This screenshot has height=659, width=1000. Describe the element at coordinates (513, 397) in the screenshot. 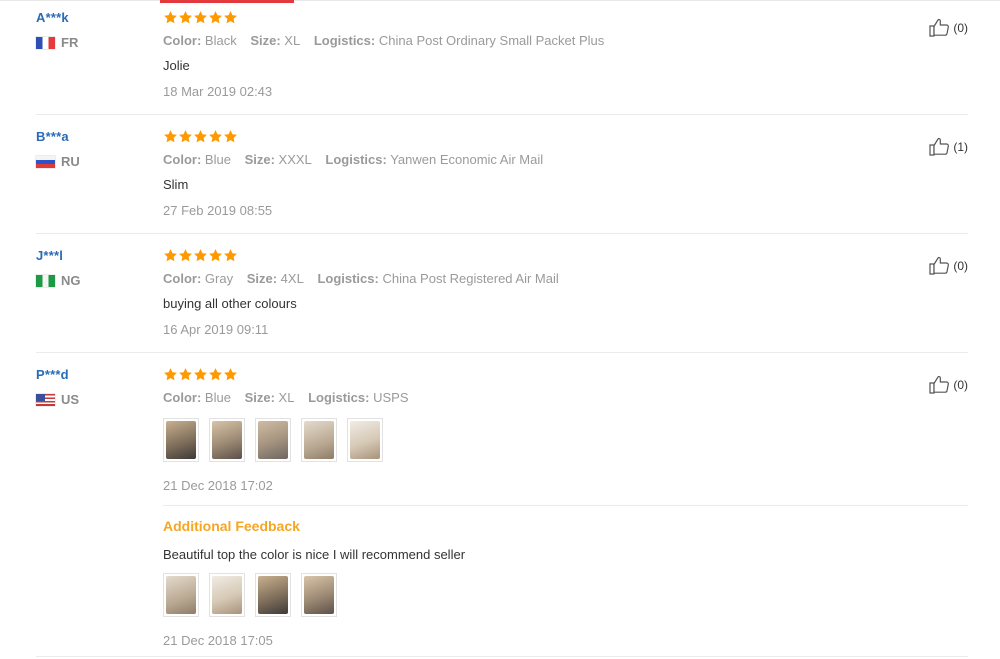

I see `order-attributes: Color: Blue Size: XL Logistics: USPS` at that location.